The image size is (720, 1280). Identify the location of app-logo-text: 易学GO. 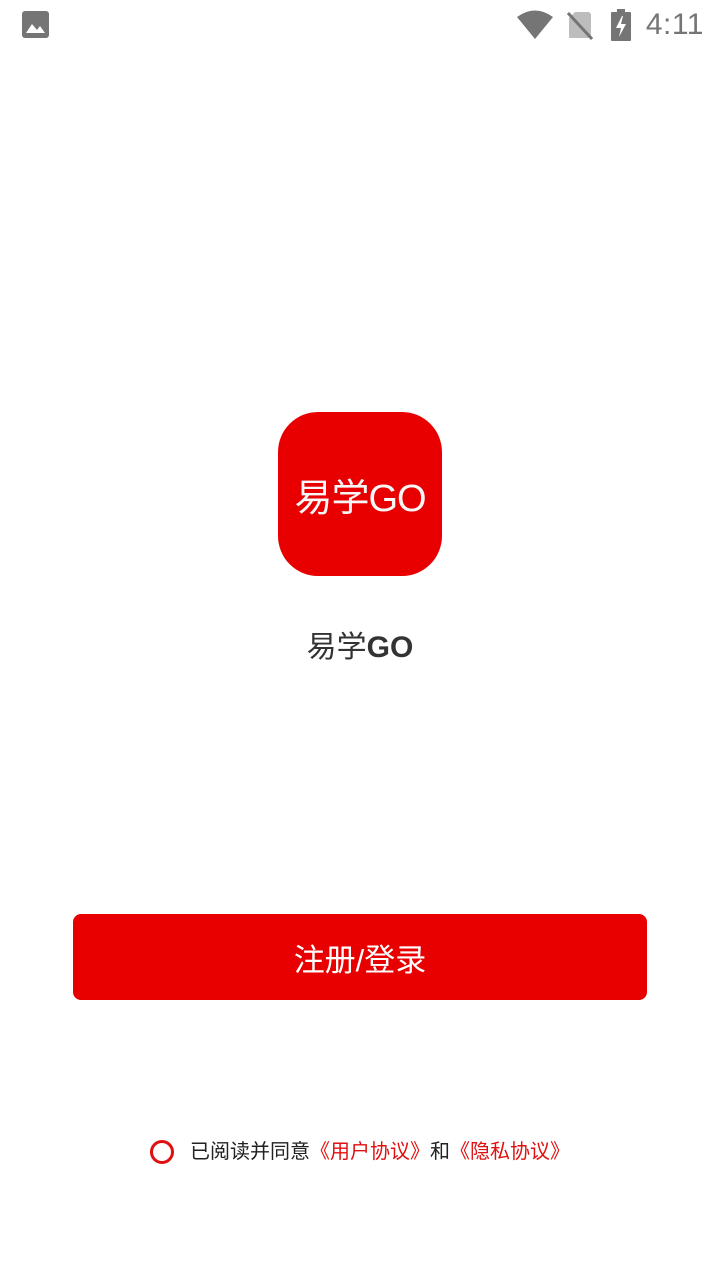
(360, 498).